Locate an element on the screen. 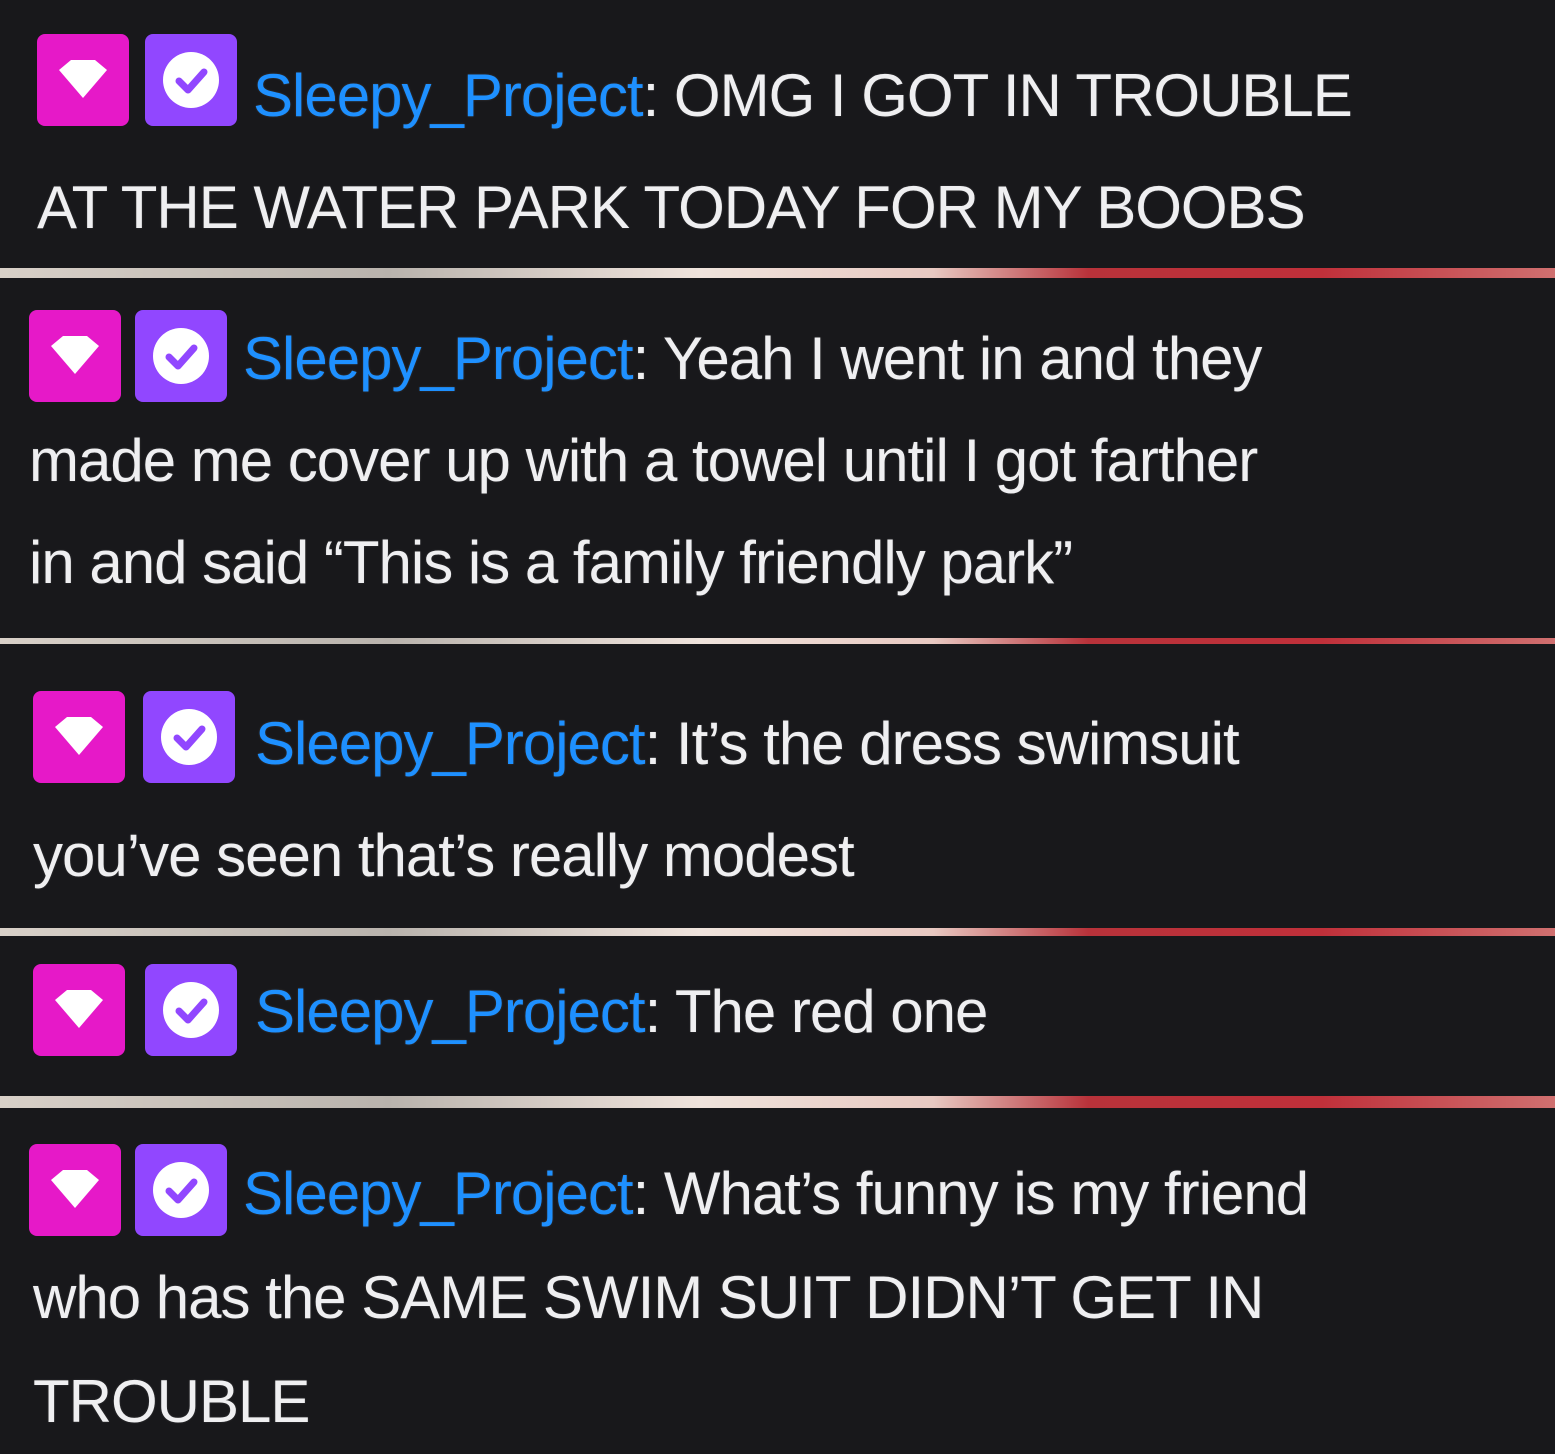 This screenshot has height=1454, width=1555. message-line: OMG I GOT IN TROUBLE is located at coordinates (1013, 95).